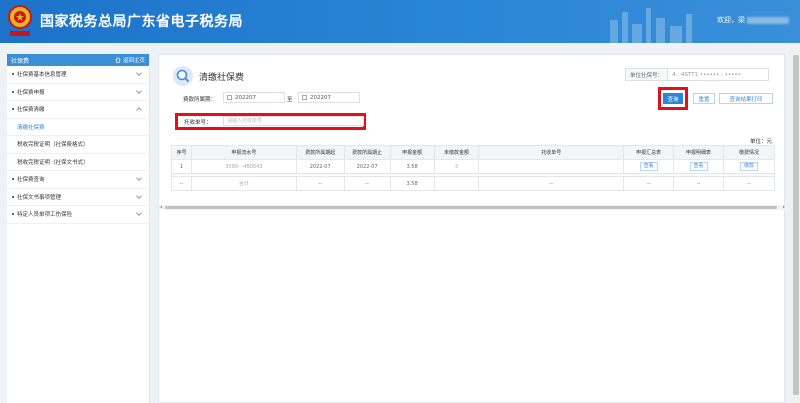 The height and width of the screenshot is (403, 800). What do you see at coordinates (704, 98) in the screenshot?
I see `reset-button: 重置` at bounding box center [704, 98].